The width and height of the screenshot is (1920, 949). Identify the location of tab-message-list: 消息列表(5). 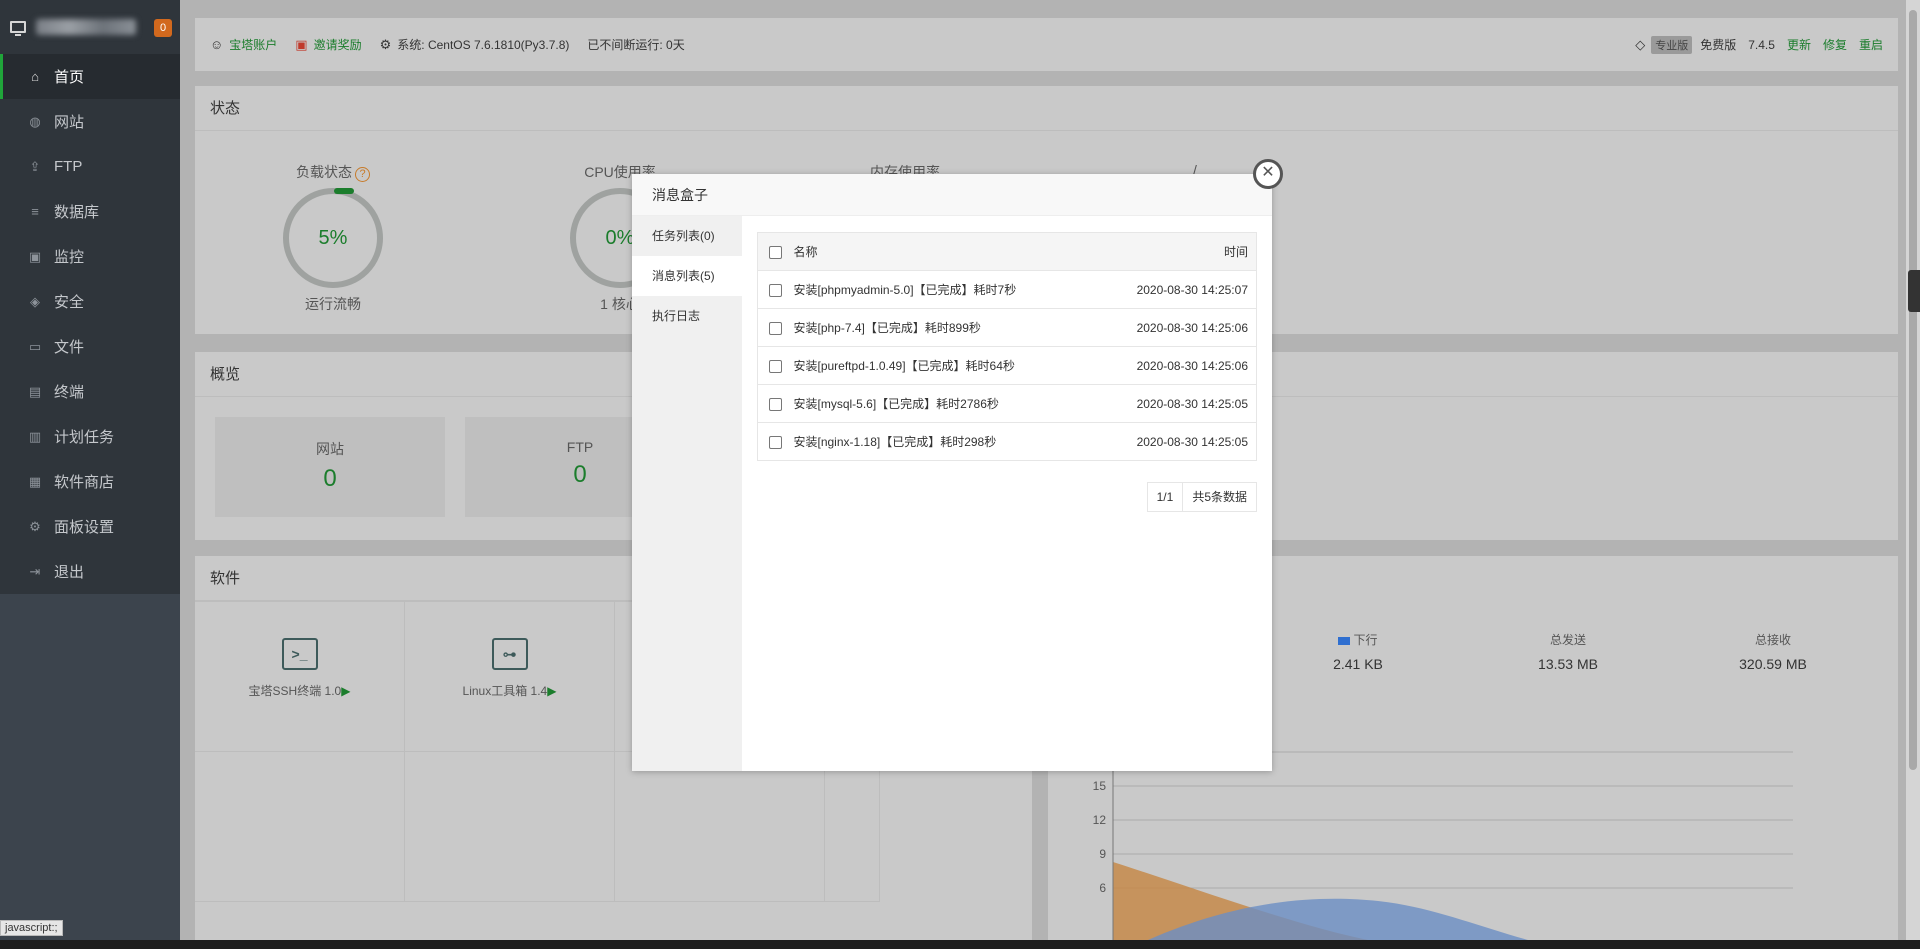
(687, 276).